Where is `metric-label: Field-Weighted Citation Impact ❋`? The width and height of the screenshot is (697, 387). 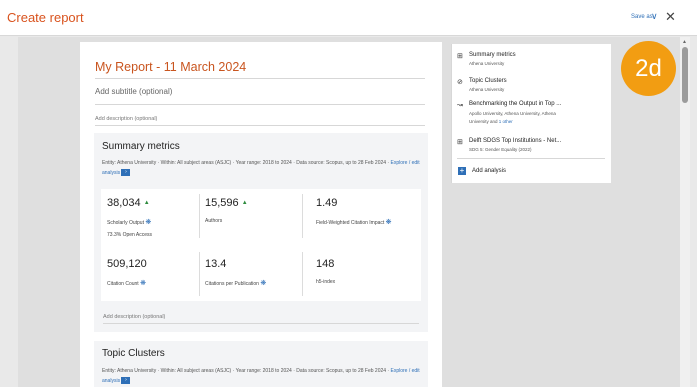 metric-label: Field-Weighted Citation Impact ❋ is located at coordinates (354, 222).